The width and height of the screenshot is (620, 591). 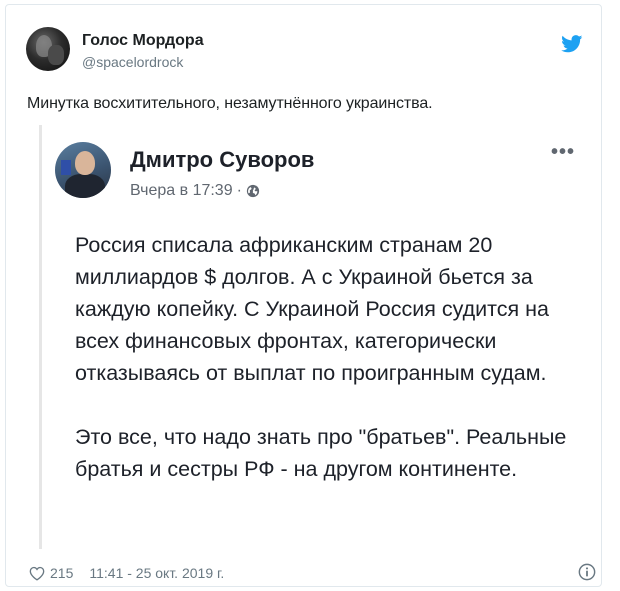 I want to click on like-count: 215, so click(x=61, y=573).